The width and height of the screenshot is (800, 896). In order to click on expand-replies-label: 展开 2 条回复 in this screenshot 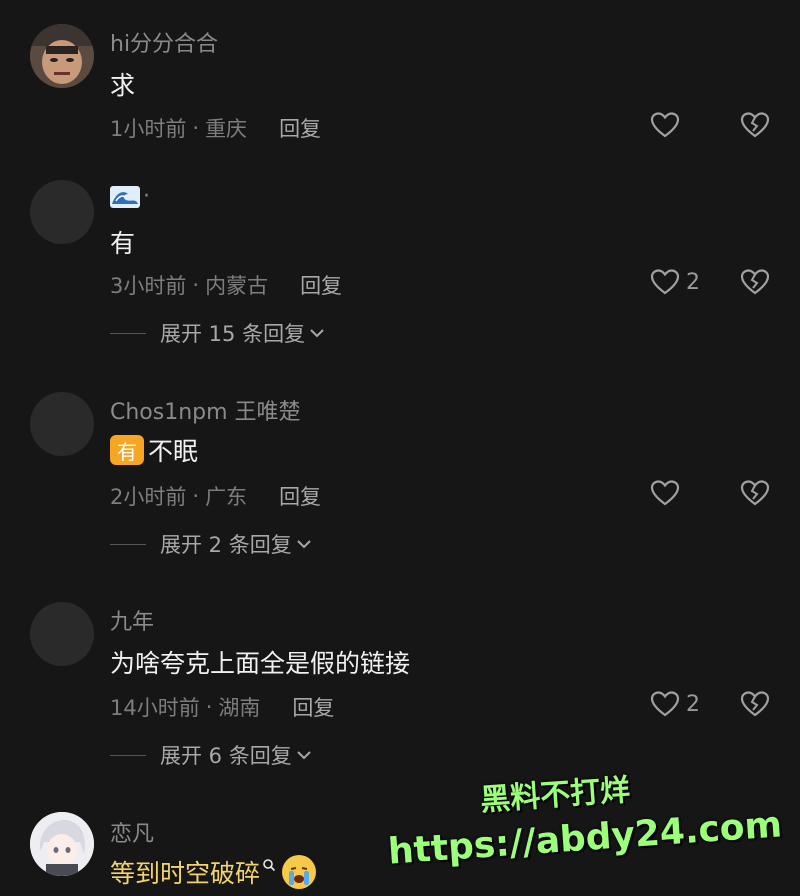, I will do `click(226, 545)`.